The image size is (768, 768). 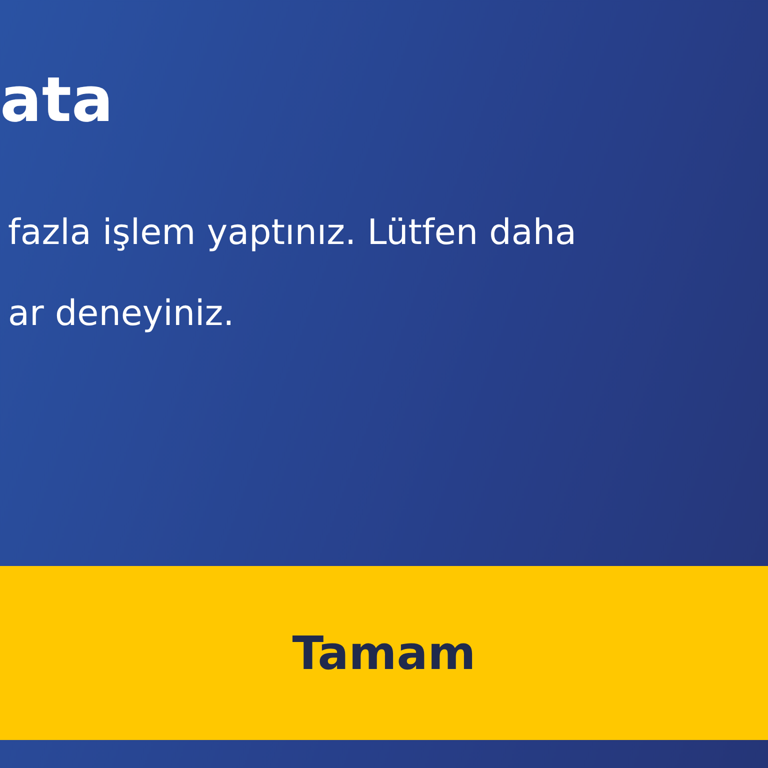 What do you see at coordinates (122, 314) in the screenshot?
I see `message-text: ar deneyiniz.` at bounding box center [122, 314].